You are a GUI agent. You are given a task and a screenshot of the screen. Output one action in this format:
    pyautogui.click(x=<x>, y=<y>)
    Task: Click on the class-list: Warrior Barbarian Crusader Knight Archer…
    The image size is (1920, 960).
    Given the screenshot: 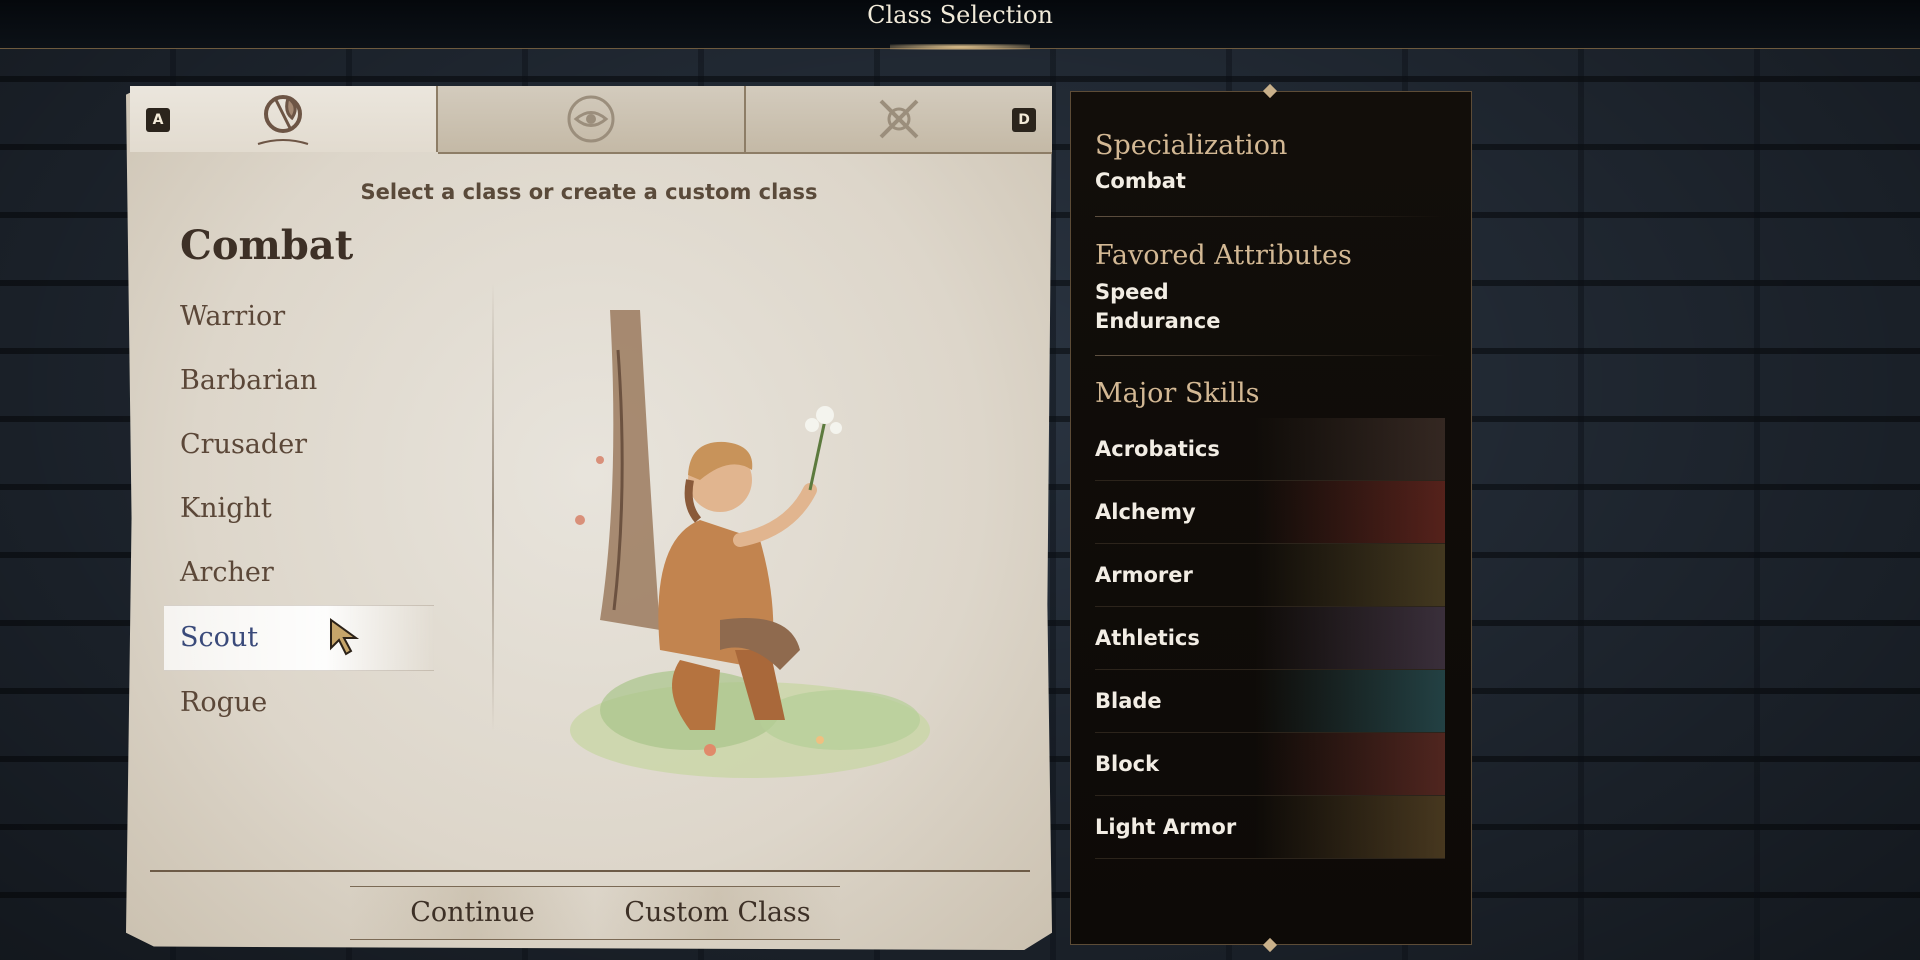 What is the action you would take?
    pyautogui.click(x=299, y=510)
    